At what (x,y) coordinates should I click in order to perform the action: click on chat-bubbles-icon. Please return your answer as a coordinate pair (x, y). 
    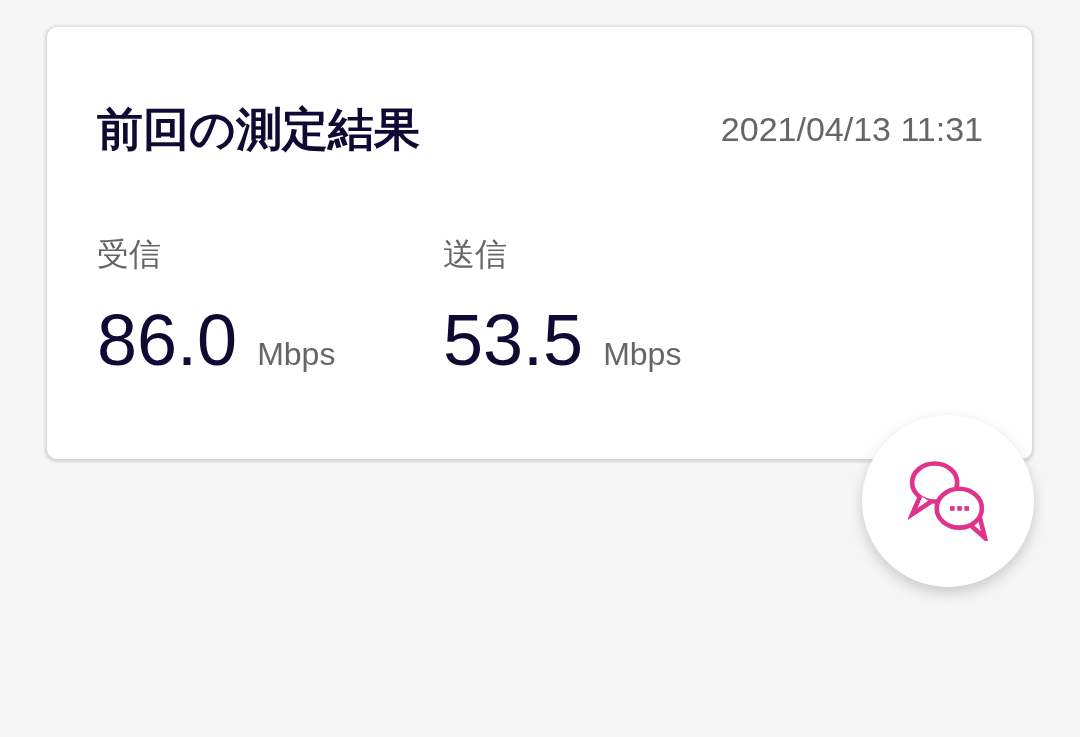
    Looking at the image, I should click on (948, 501).